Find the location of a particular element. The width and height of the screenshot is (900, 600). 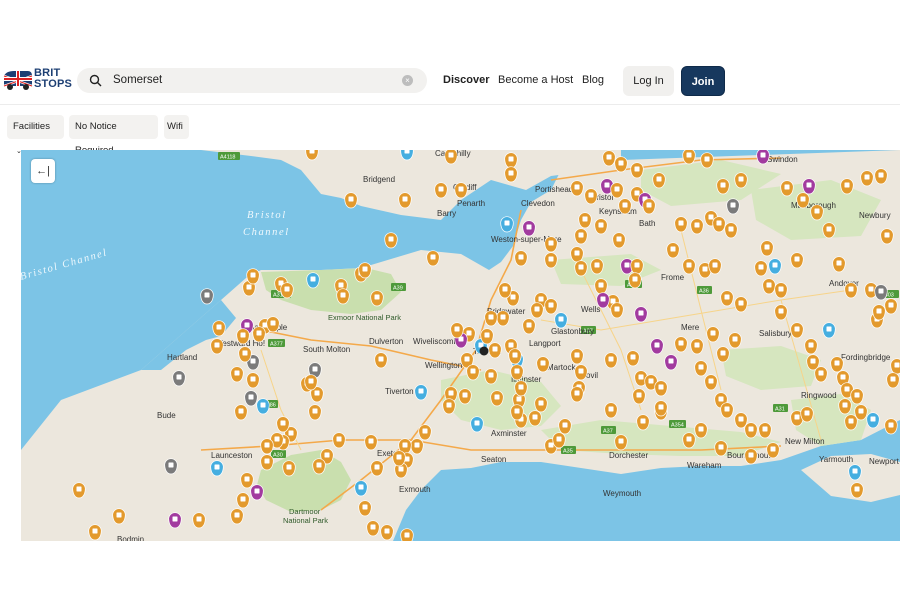

filter-facilities: Facilities ⌄ is located at coordinates (35, 135).